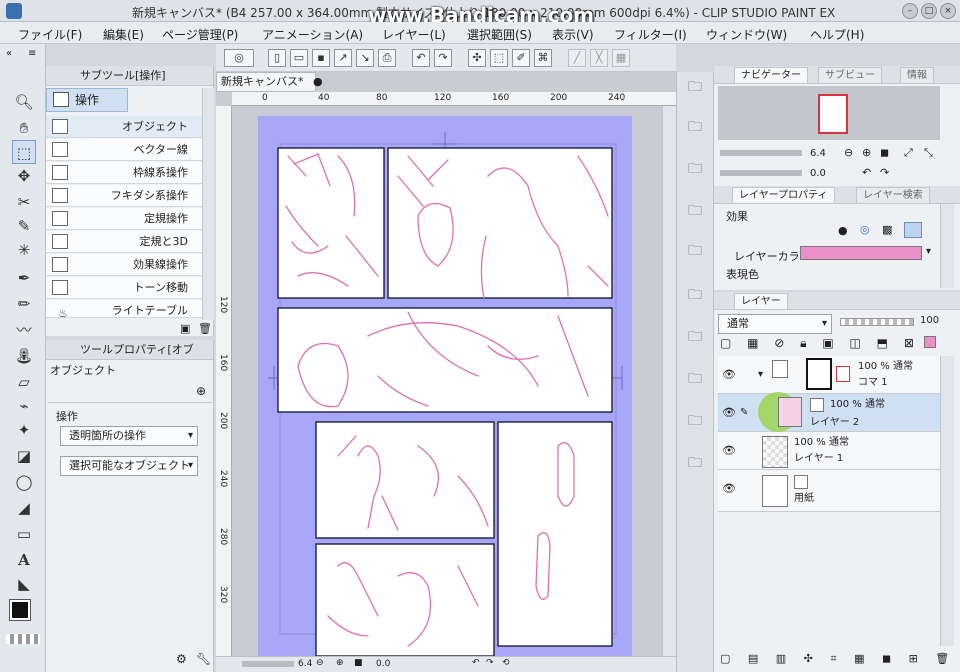 The image size is (960, 672). Describe the element at coordinates (124, 196) in the screenshot. I see `subtool-item-balloon: フキダシ系操作` at that location.